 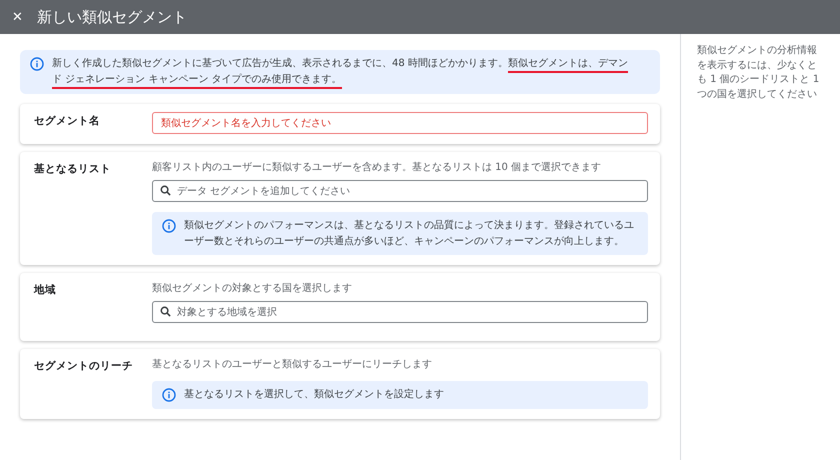 What do you see at coordinates (84, 366) in the screenshot?
I see `section-label: セグメントのリーチ` at bounding box center [84, 366].